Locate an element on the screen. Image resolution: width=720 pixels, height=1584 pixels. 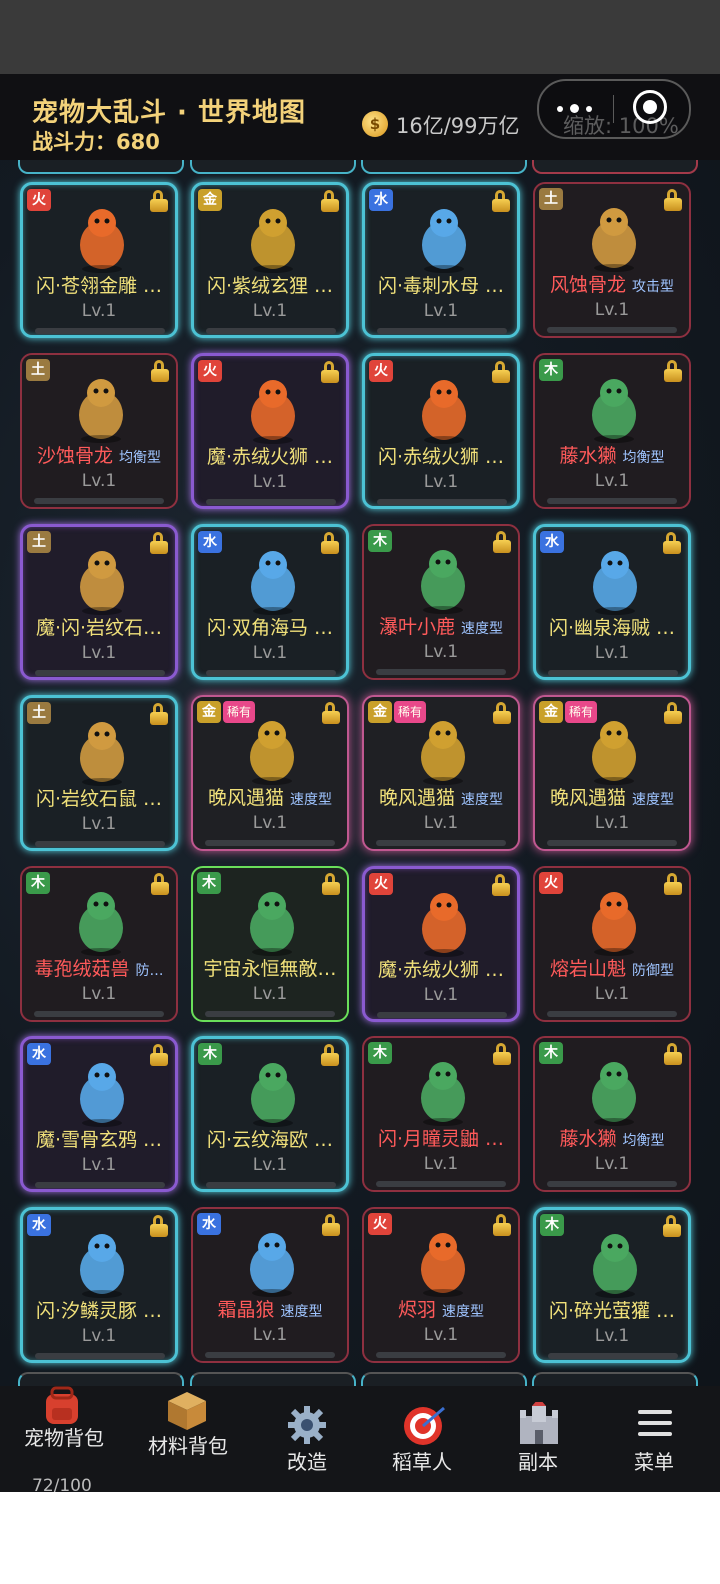
tab-menu: 菜单 is located at coordinates (662, 1439).